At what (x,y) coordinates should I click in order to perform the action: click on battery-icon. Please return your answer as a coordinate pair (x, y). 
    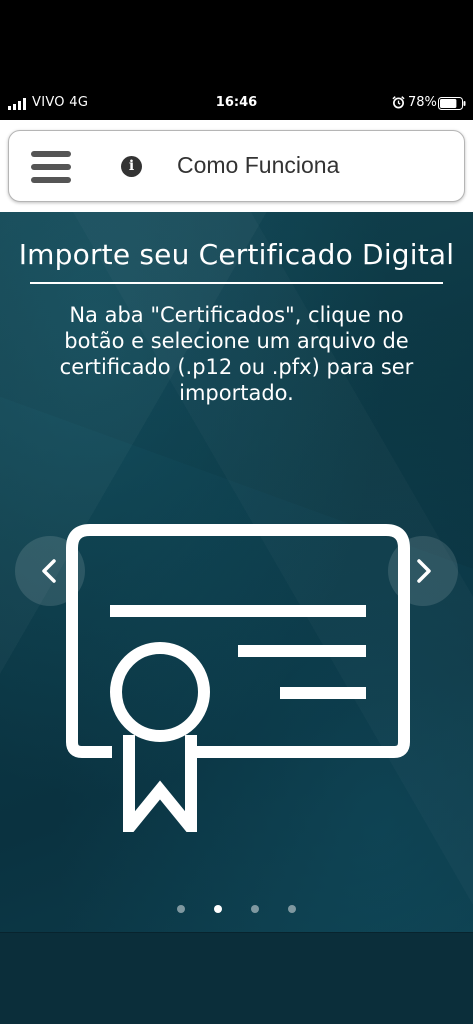
    Looking at the image, I should click on (452, 103).